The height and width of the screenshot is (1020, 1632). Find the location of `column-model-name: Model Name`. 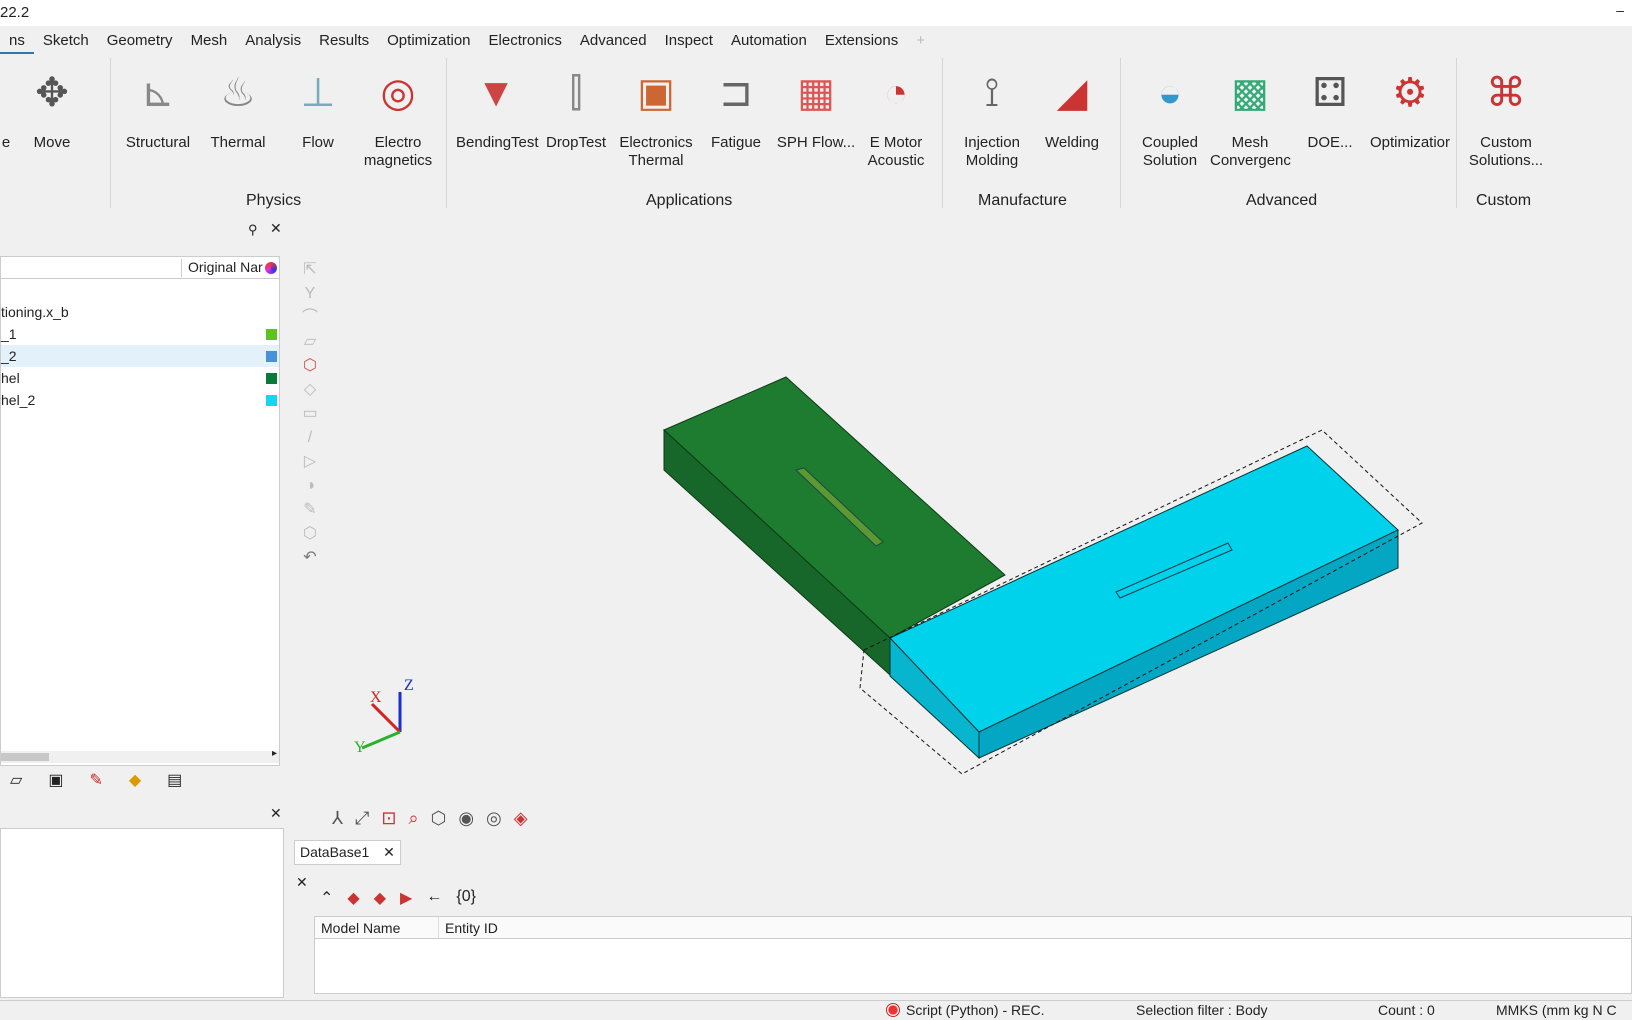

column-model-name: Model Name is located at coordinates (377, 927).